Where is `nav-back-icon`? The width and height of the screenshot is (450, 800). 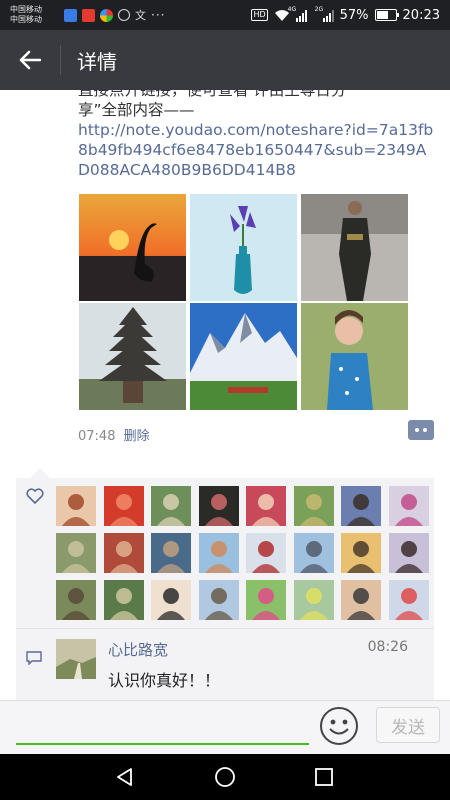
nav-back-icon is located at coordinates (124, 777).